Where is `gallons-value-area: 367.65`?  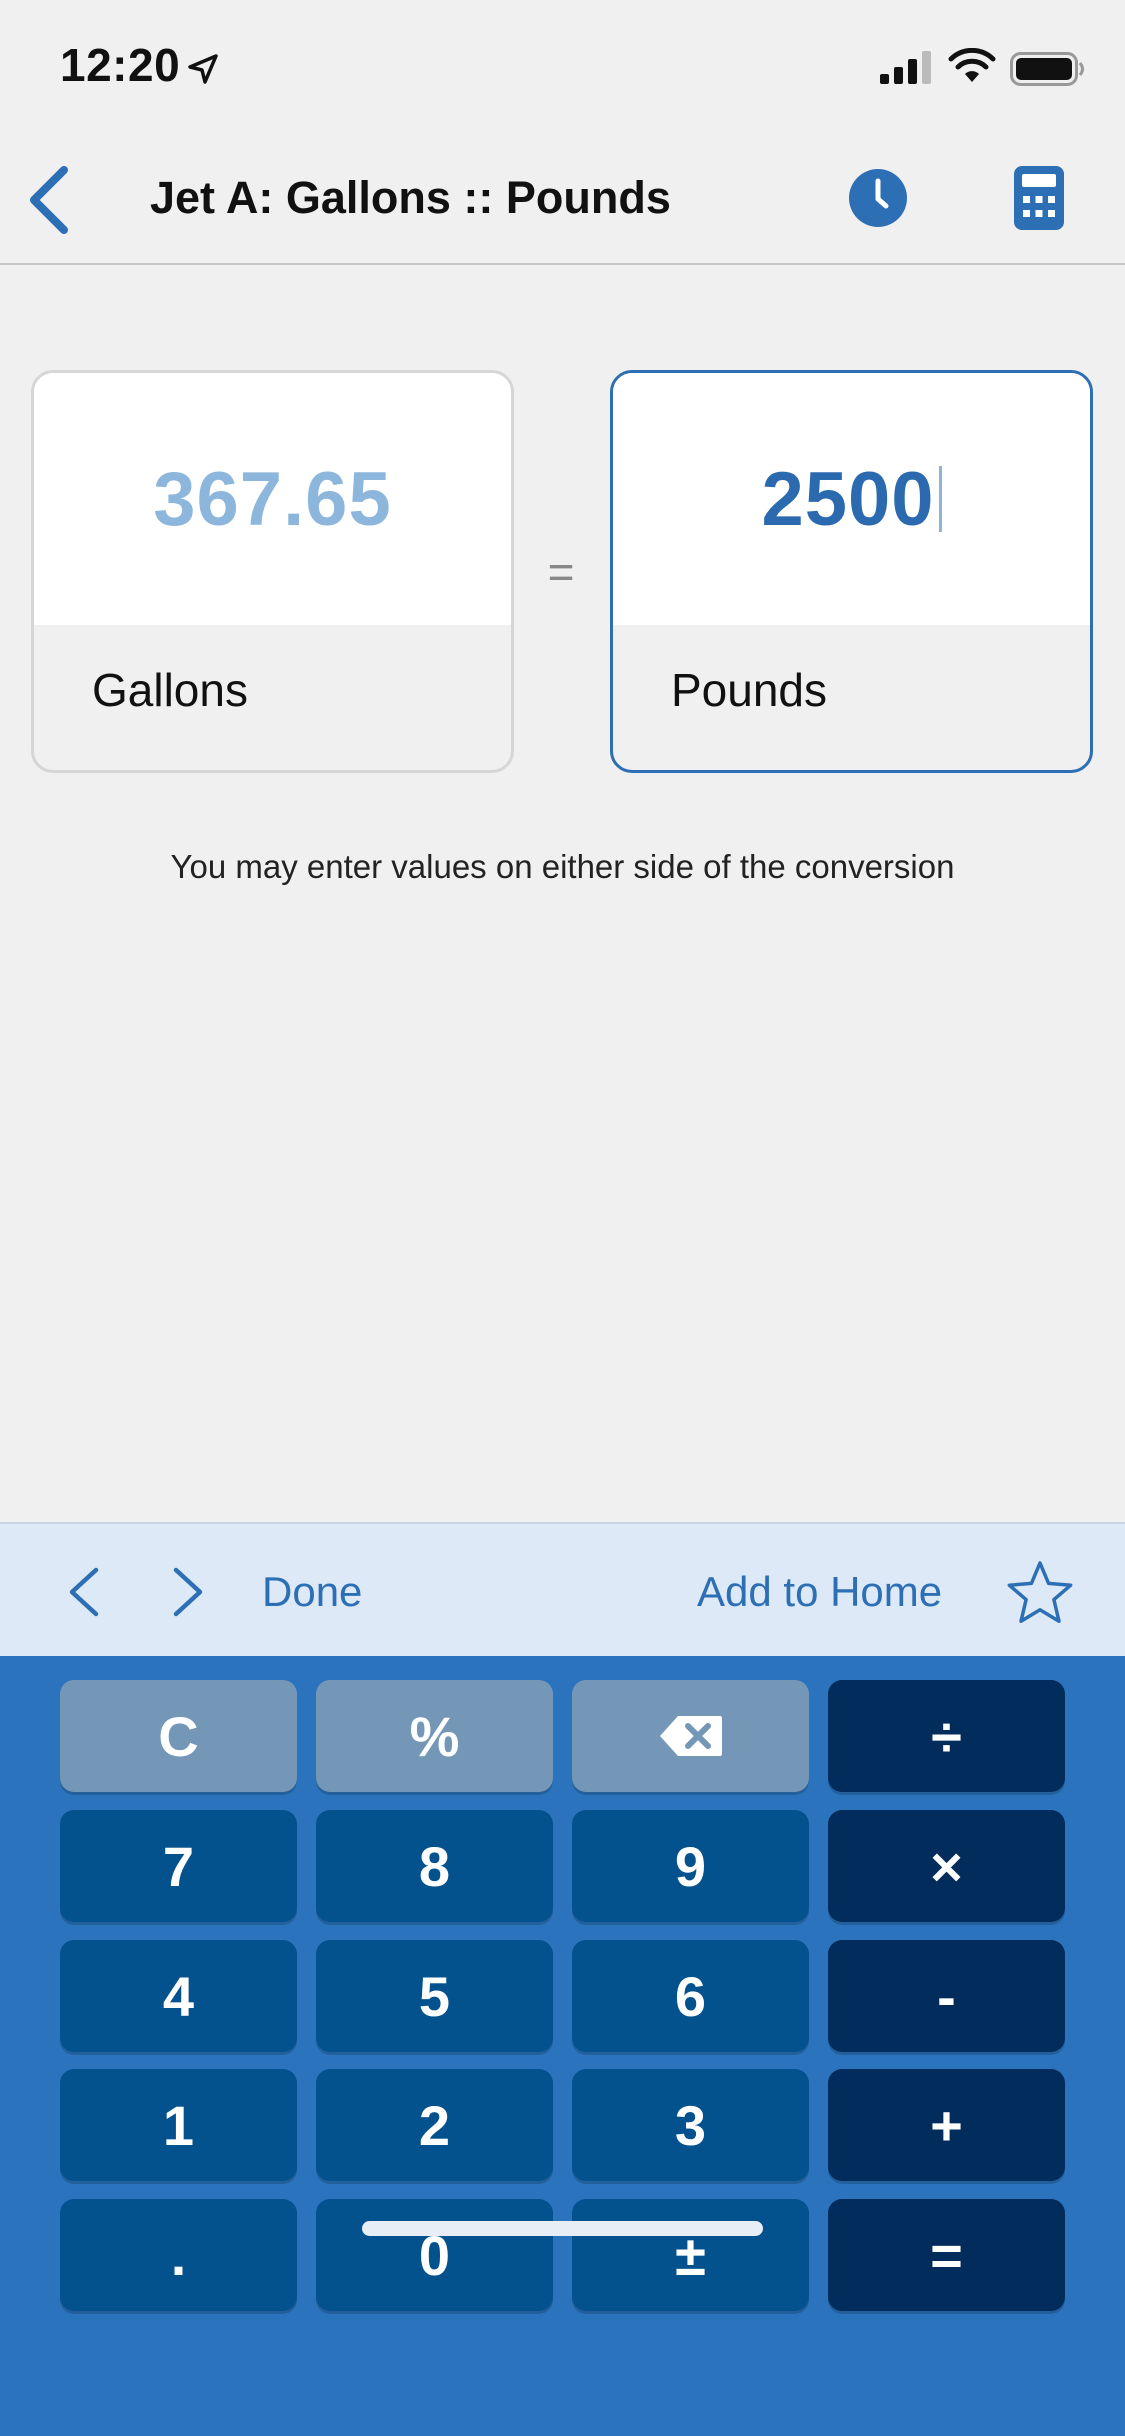 gallons-value-area: 367.65 is located at coordinates (272, 499).